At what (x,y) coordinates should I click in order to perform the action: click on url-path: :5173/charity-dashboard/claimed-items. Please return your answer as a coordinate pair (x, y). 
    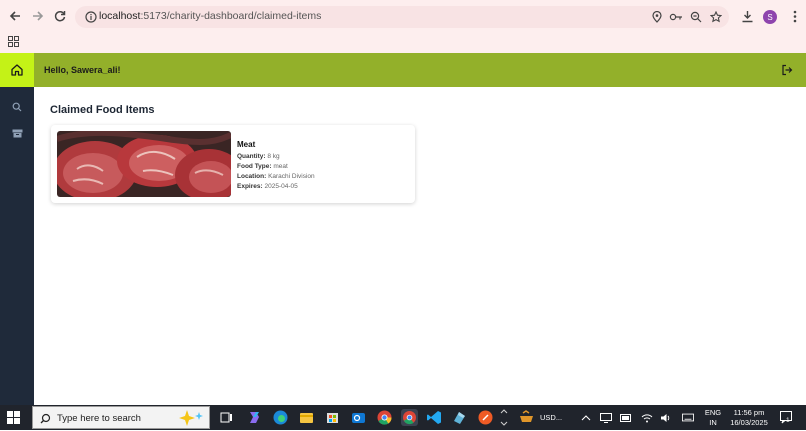
    Looking at the image, I should click on (231, 16).